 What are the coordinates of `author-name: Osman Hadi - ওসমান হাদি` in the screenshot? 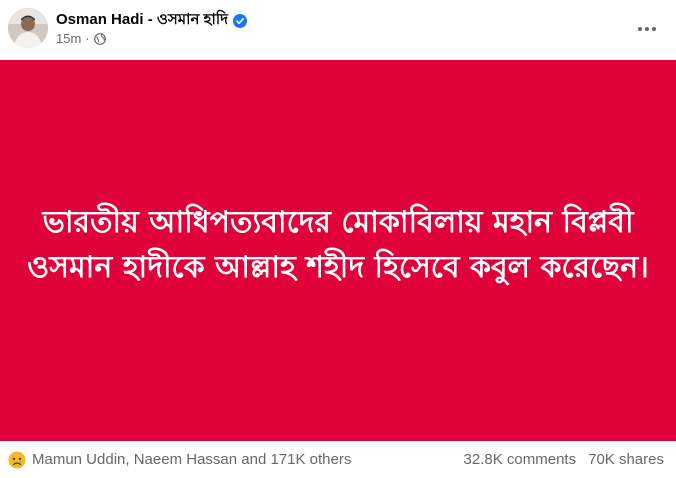 It's located at (142, 20).